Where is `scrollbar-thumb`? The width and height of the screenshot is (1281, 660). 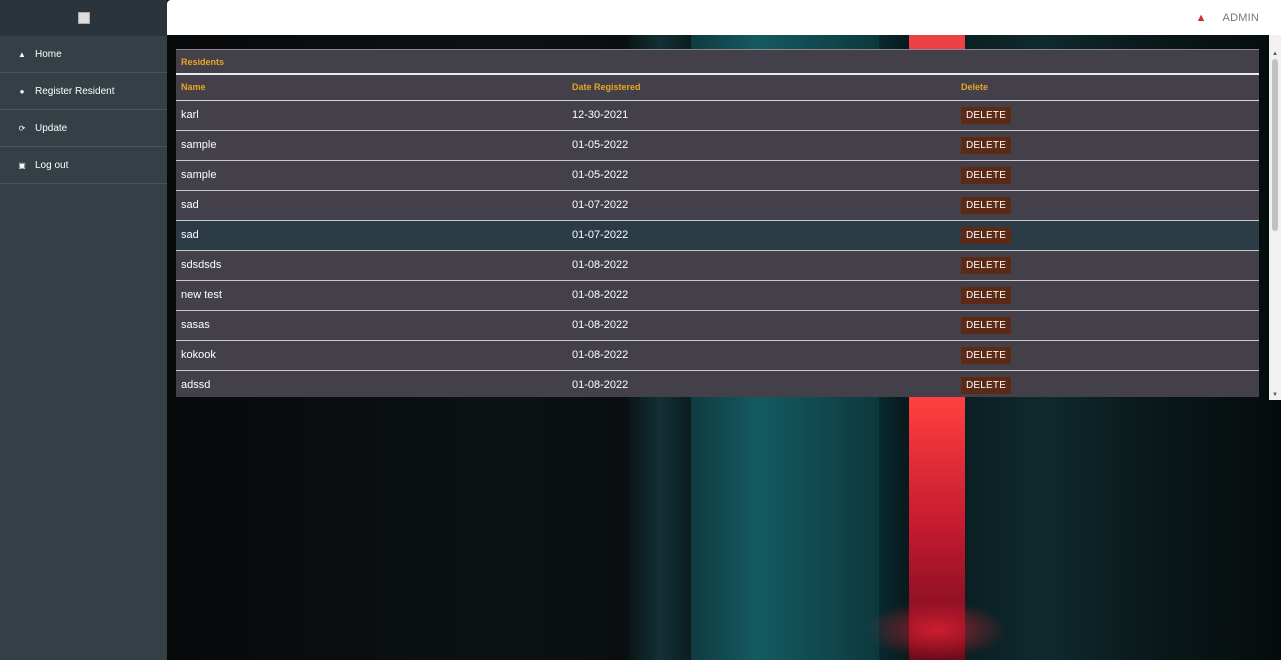 scrollbar-thumb is located at coordinates (1275, 145).